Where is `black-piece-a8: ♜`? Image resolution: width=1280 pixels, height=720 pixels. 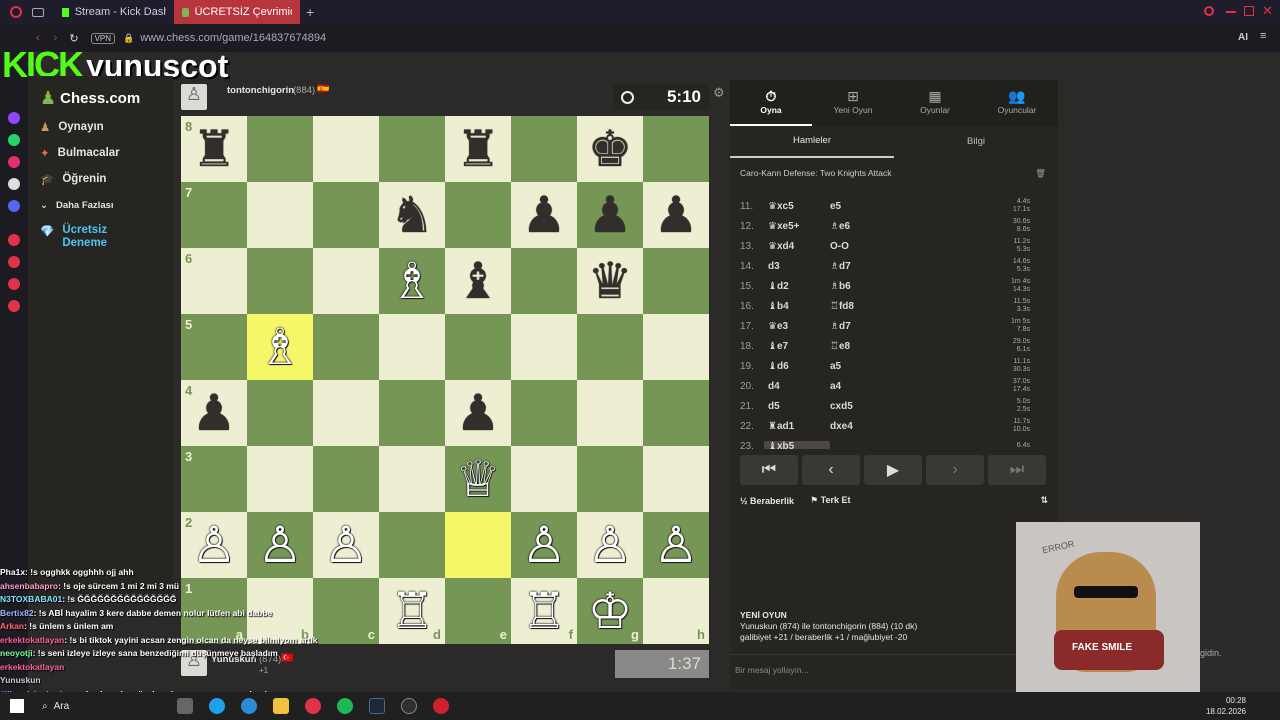 black-piece-a8: ♜ is located at coordinates (214, 149).